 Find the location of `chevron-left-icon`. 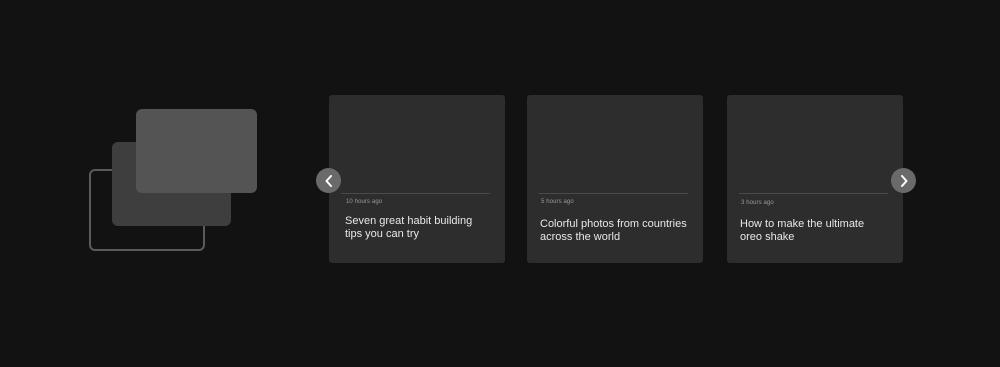

chevron-left-icon is located at coordinates (328, 180).